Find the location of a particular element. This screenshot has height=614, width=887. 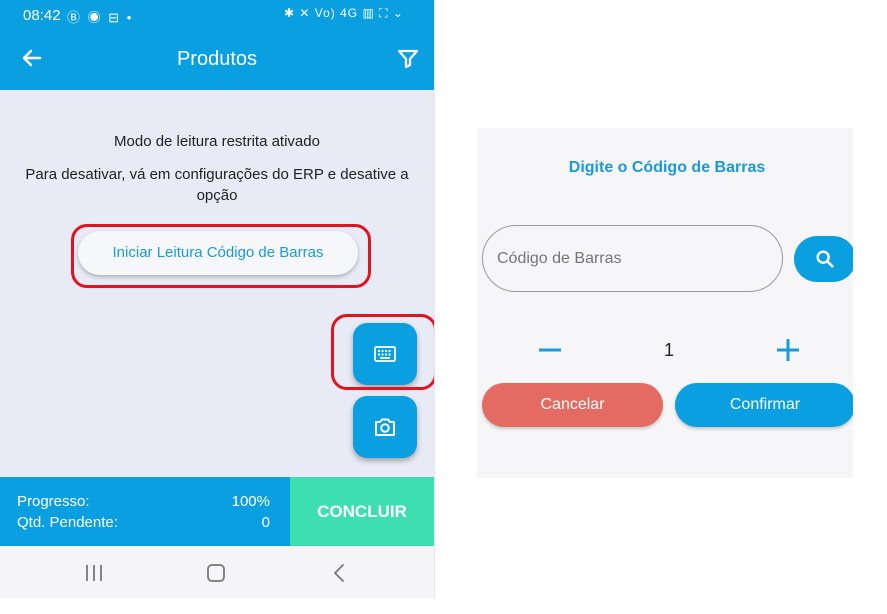

page-title: Produtos is located at coordinates (217, 59).